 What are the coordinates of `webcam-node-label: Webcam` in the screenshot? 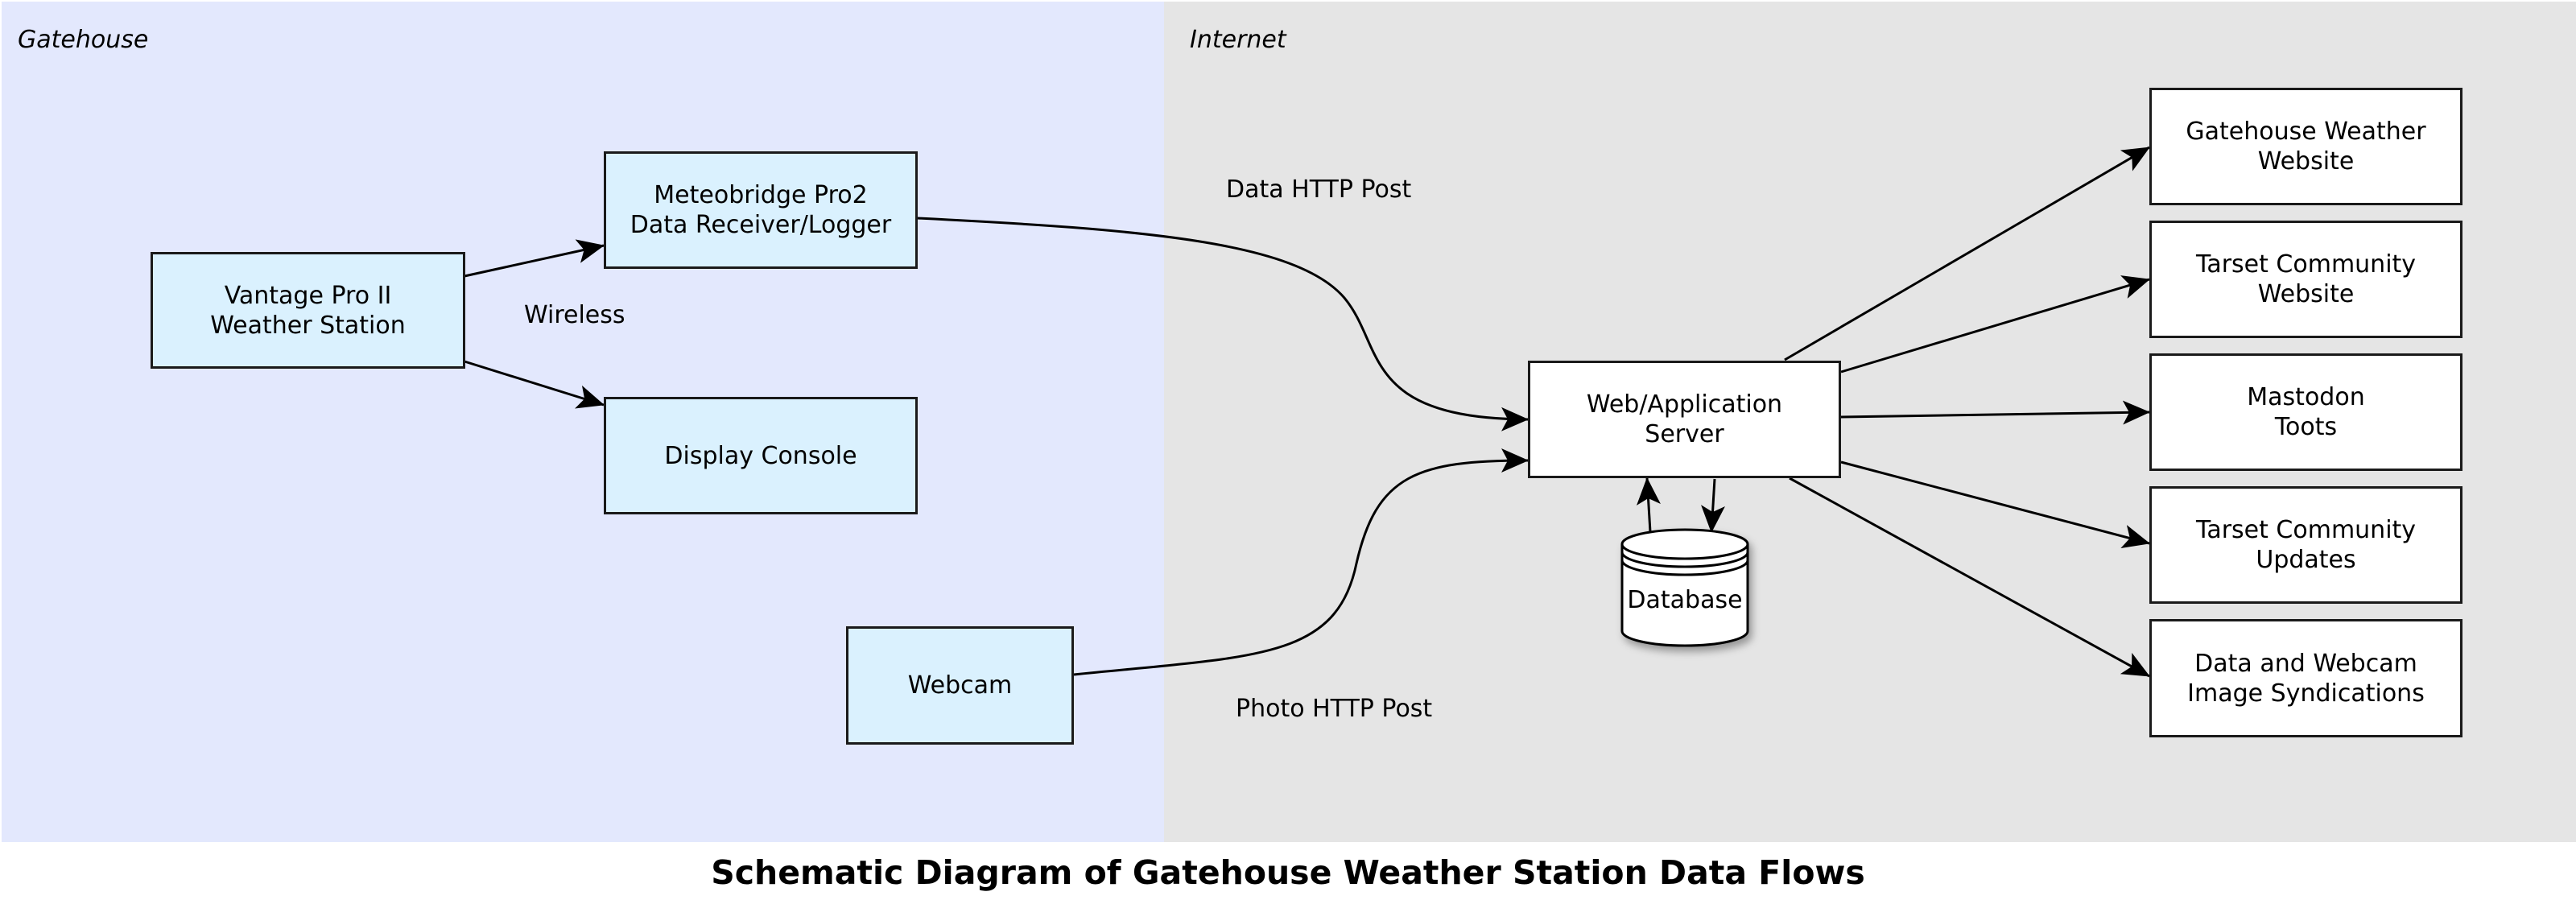 It's located at (960, 685).